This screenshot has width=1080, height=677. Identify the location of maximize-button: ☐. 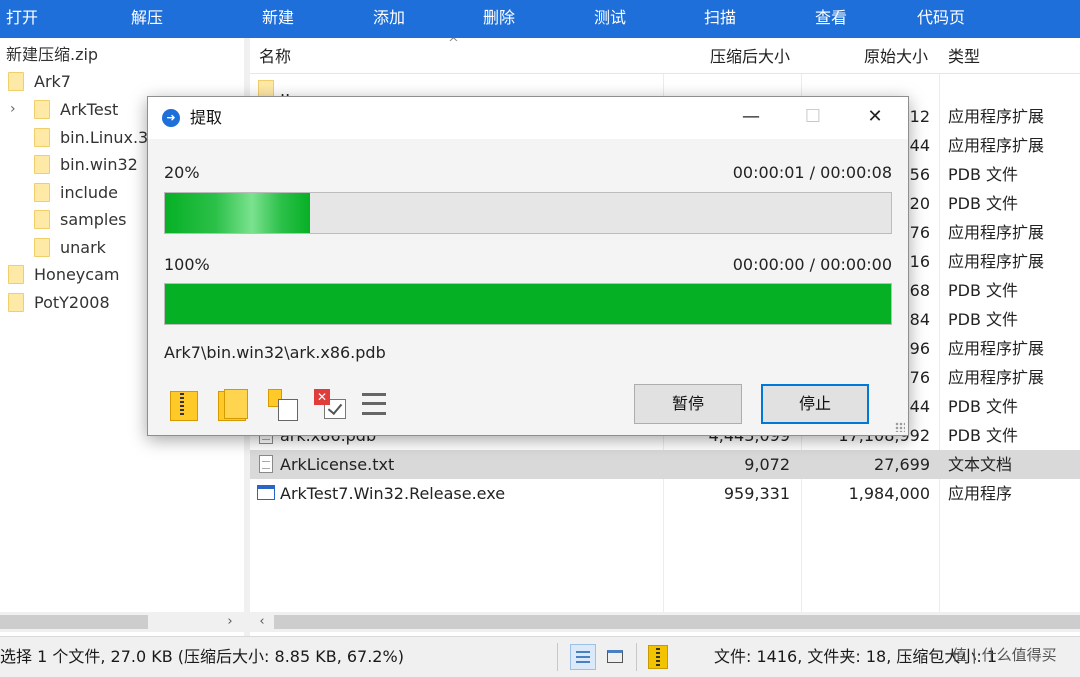
(813, 118).